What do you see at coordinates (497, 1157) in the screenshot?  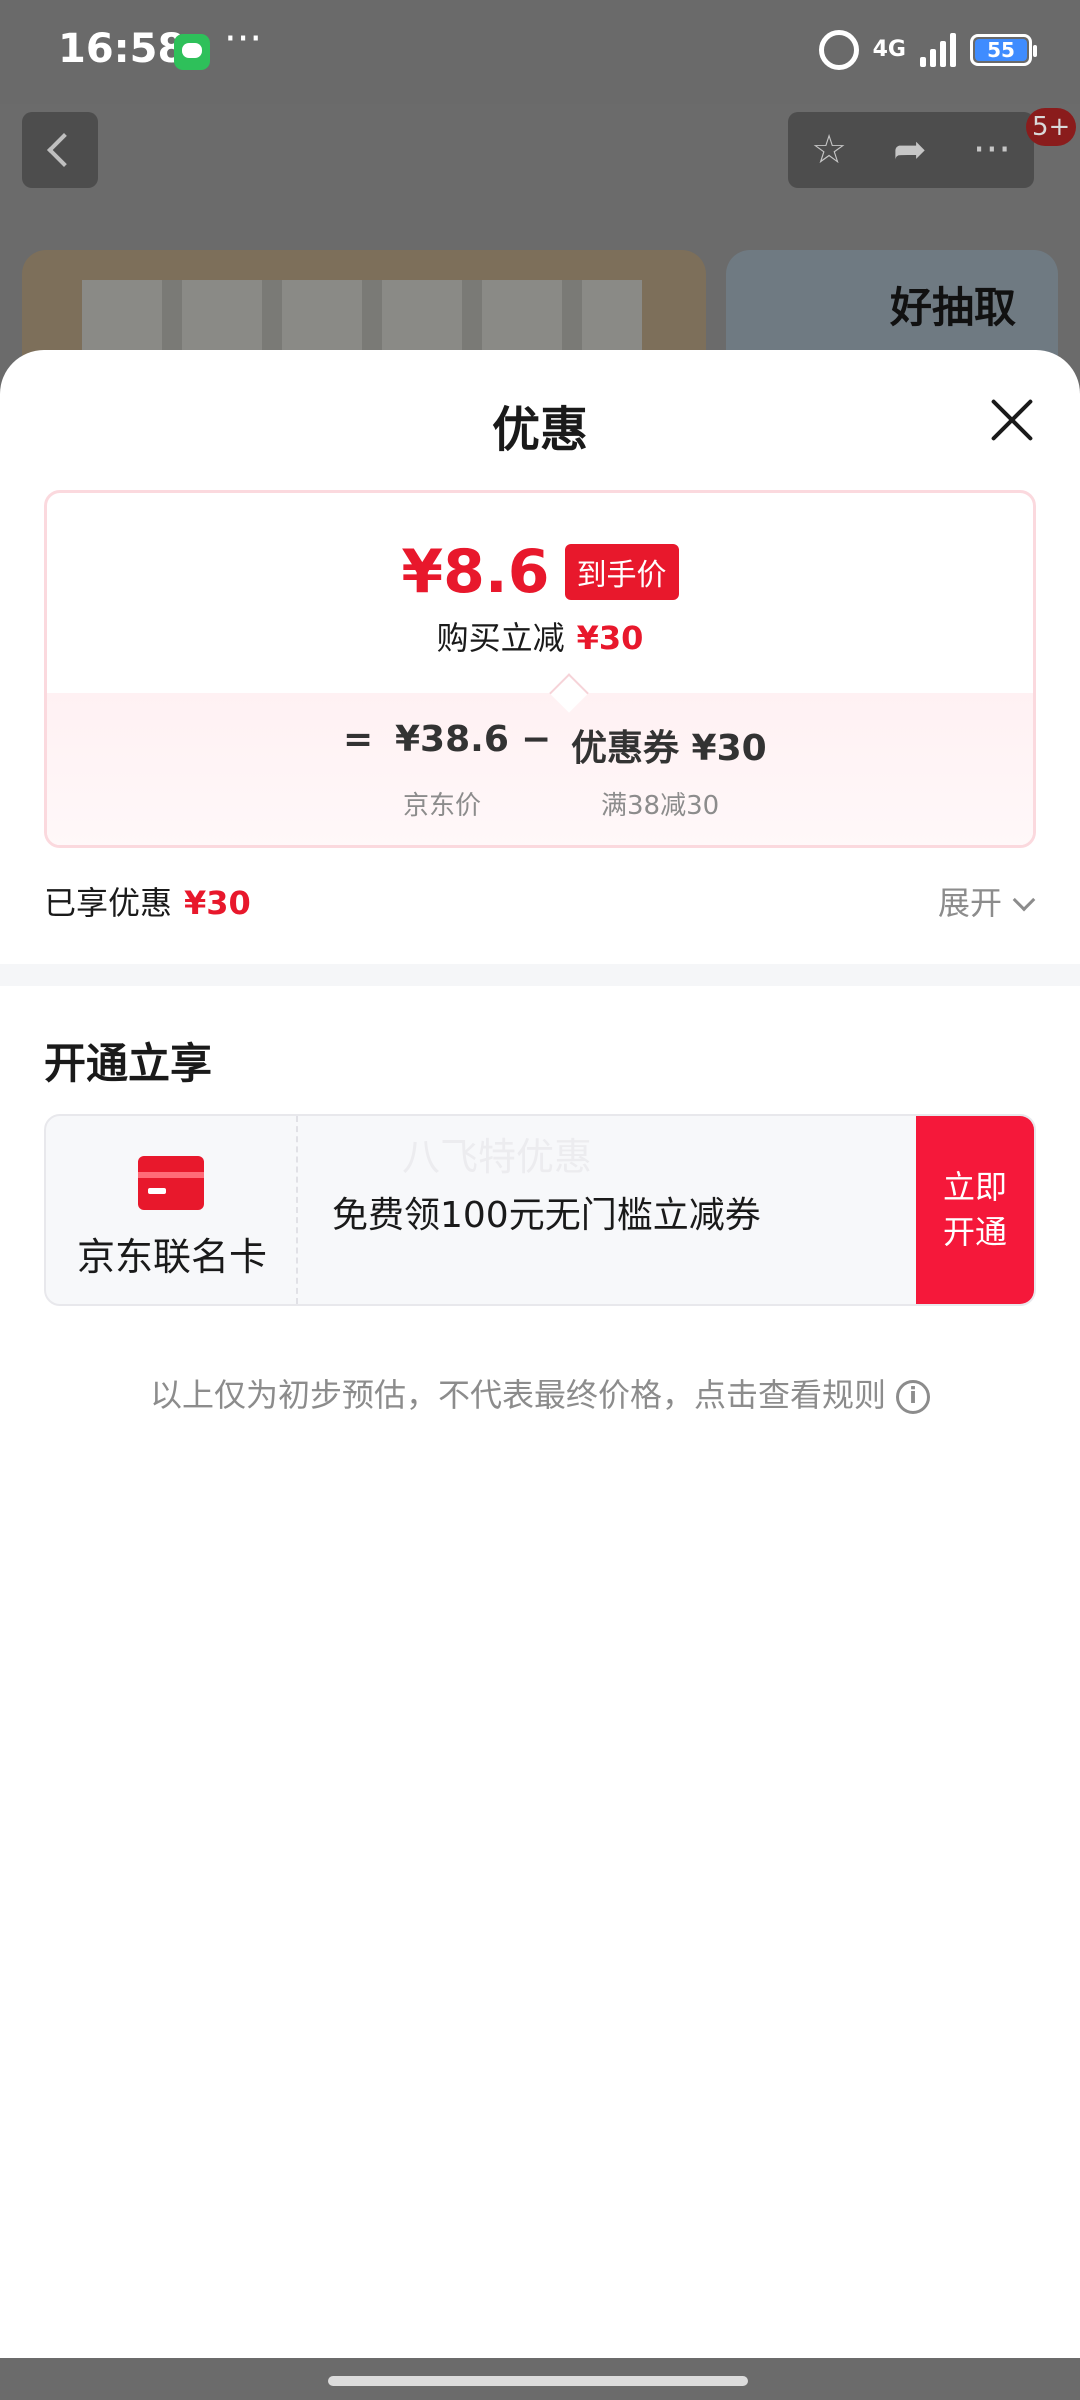 I see `card-watermark: 八飞特优惠` at bounding box center [497, 1157].